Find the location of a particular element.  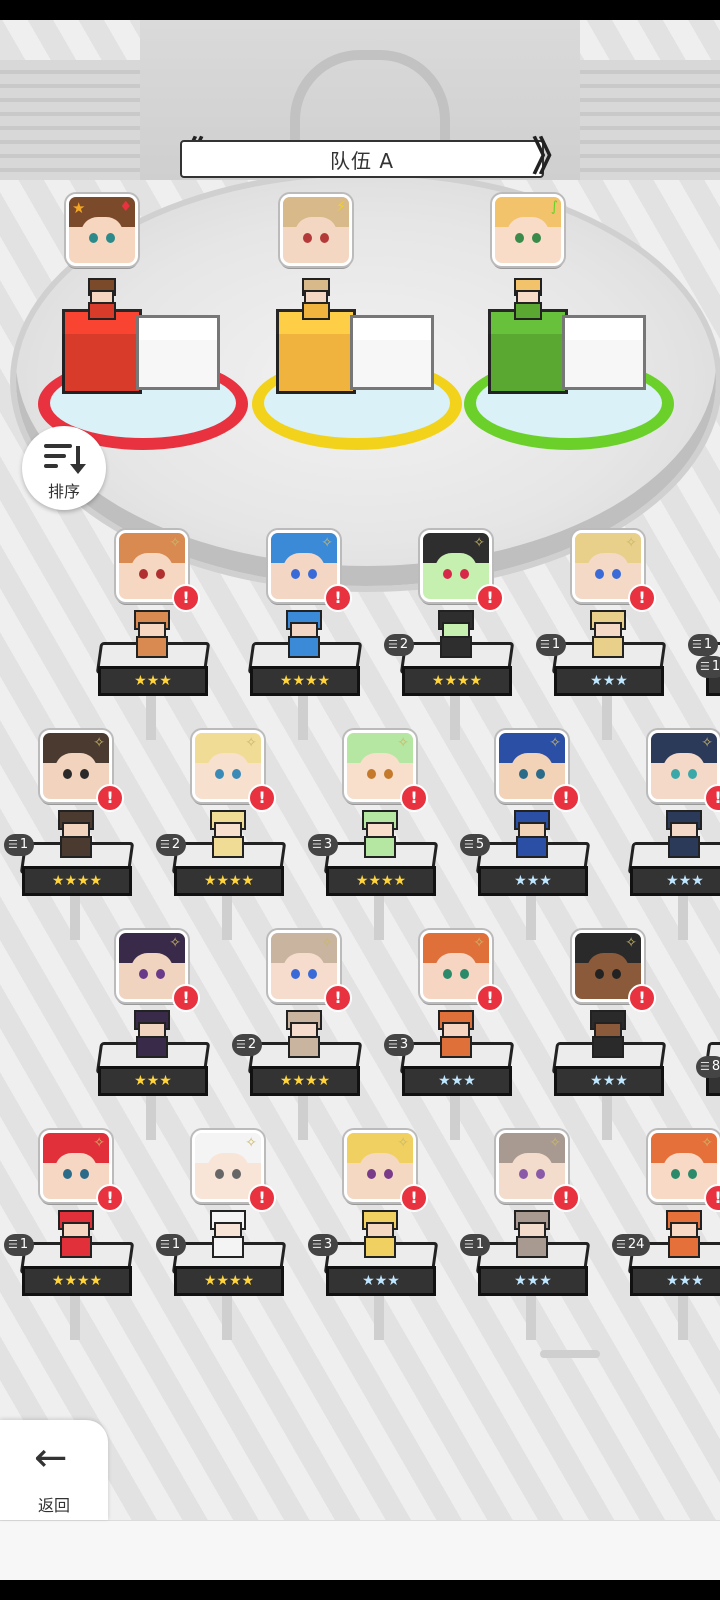

character-pedestal: ★★★ ☰ 5 is located at coordinates (526, 874).